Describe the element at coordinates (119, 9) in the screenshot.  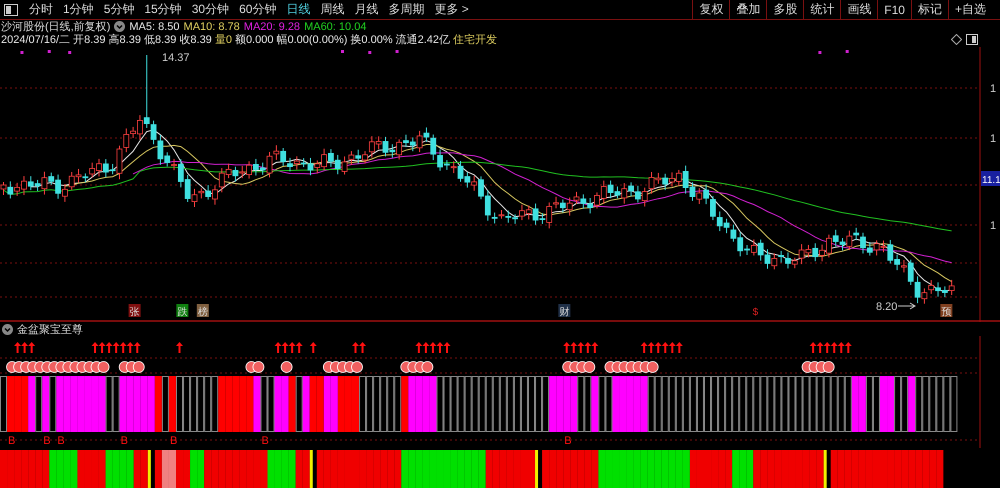
I see `period-tab: 5分钟` at that location.